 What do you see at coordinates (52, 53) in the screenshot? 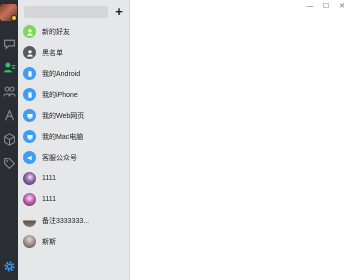
I see `contact-label: 黑名单` at bounding box center [52, 53].